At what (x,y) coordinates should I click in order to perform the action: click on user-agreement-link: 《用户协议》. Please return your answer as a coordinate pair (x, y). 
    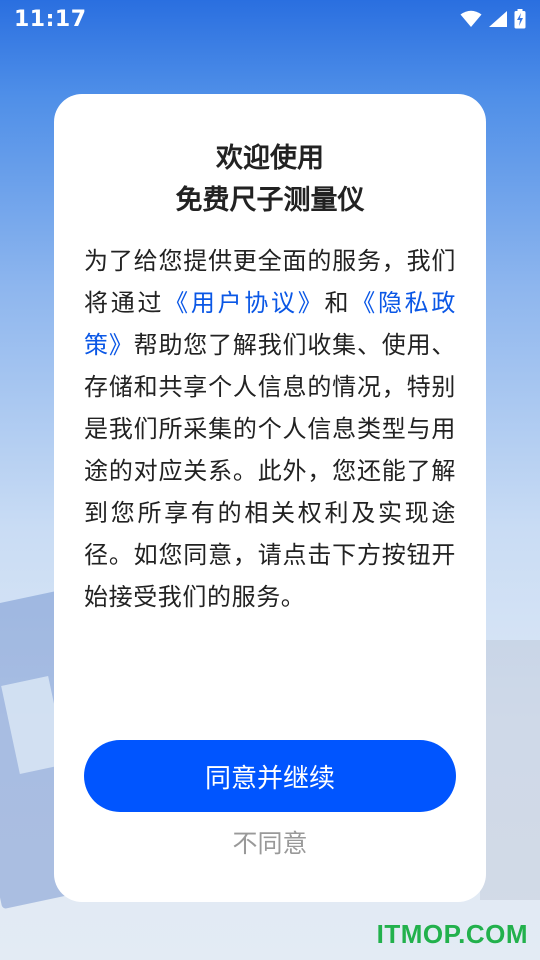
    Looking at the image, I should click on (244, 303).